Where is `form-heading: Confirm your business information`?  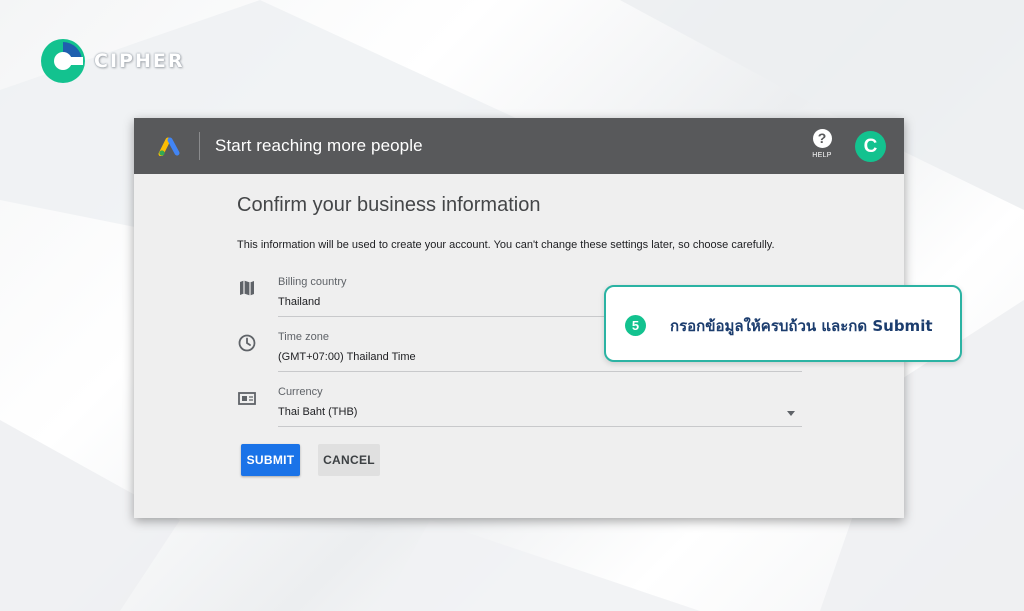
form-heading: Confirm your business information is located at coordinates (389, 205).